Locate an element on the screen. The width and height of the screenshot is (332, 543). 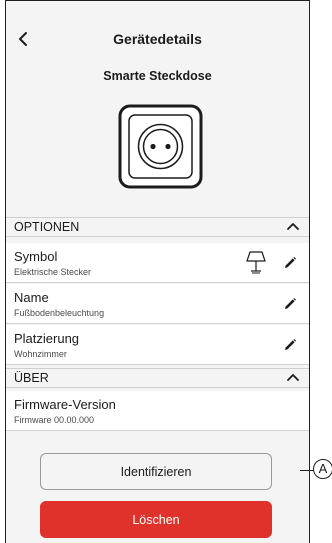
row-name-label: Name is located at coordinates (31, 297).